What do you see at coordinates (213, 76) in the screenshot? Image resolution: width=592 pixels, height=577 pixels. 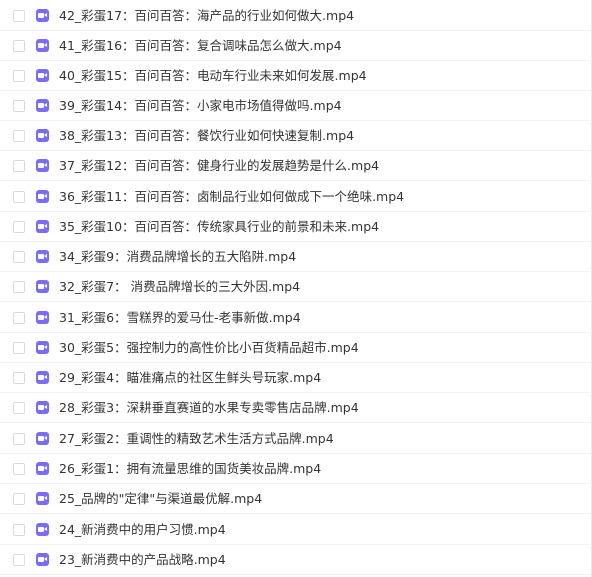 I see `file-name: 40_彩蛋15：百问百答：电动车行业未来如何发展.mp4` at bounding box center [213, 76].